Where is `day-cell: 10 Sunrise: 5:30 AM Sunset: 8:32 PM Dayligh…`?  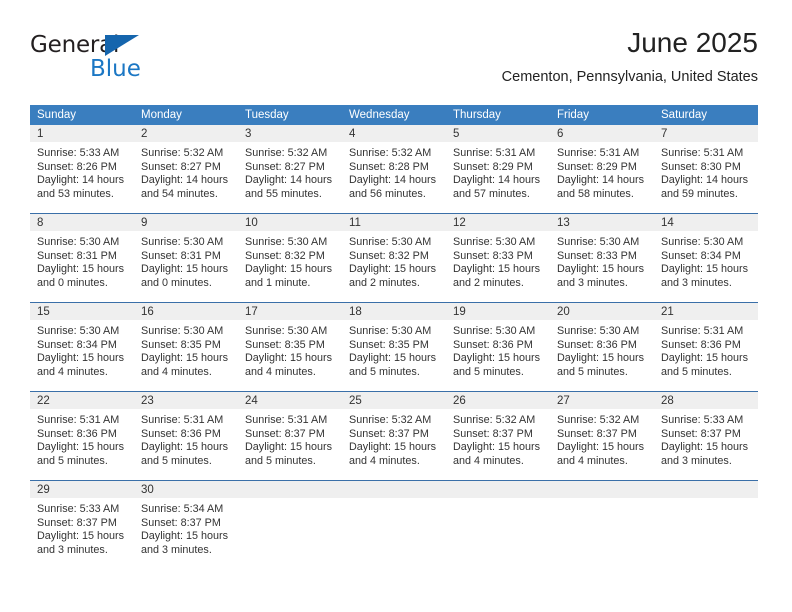 day-cell: 10 Sunrise: 5:30 AM Sunset: 8:32 PM Dayligh… is located at coordinates (290, 258).